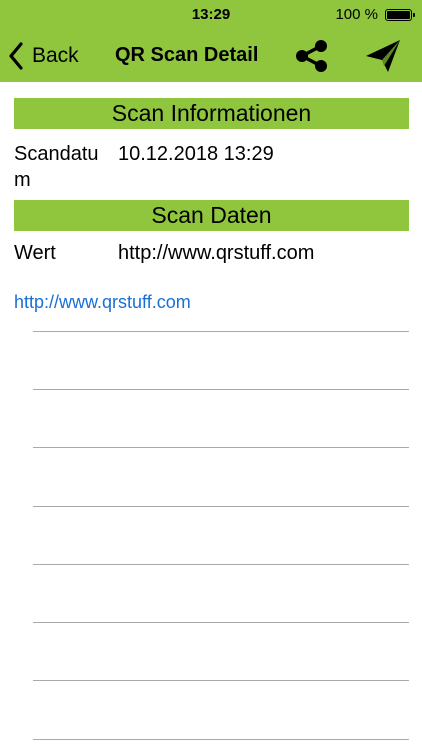 This screenshot has height=750, width=422. I want to click on status-bar: 13:29 100 %, so click(211, 15).